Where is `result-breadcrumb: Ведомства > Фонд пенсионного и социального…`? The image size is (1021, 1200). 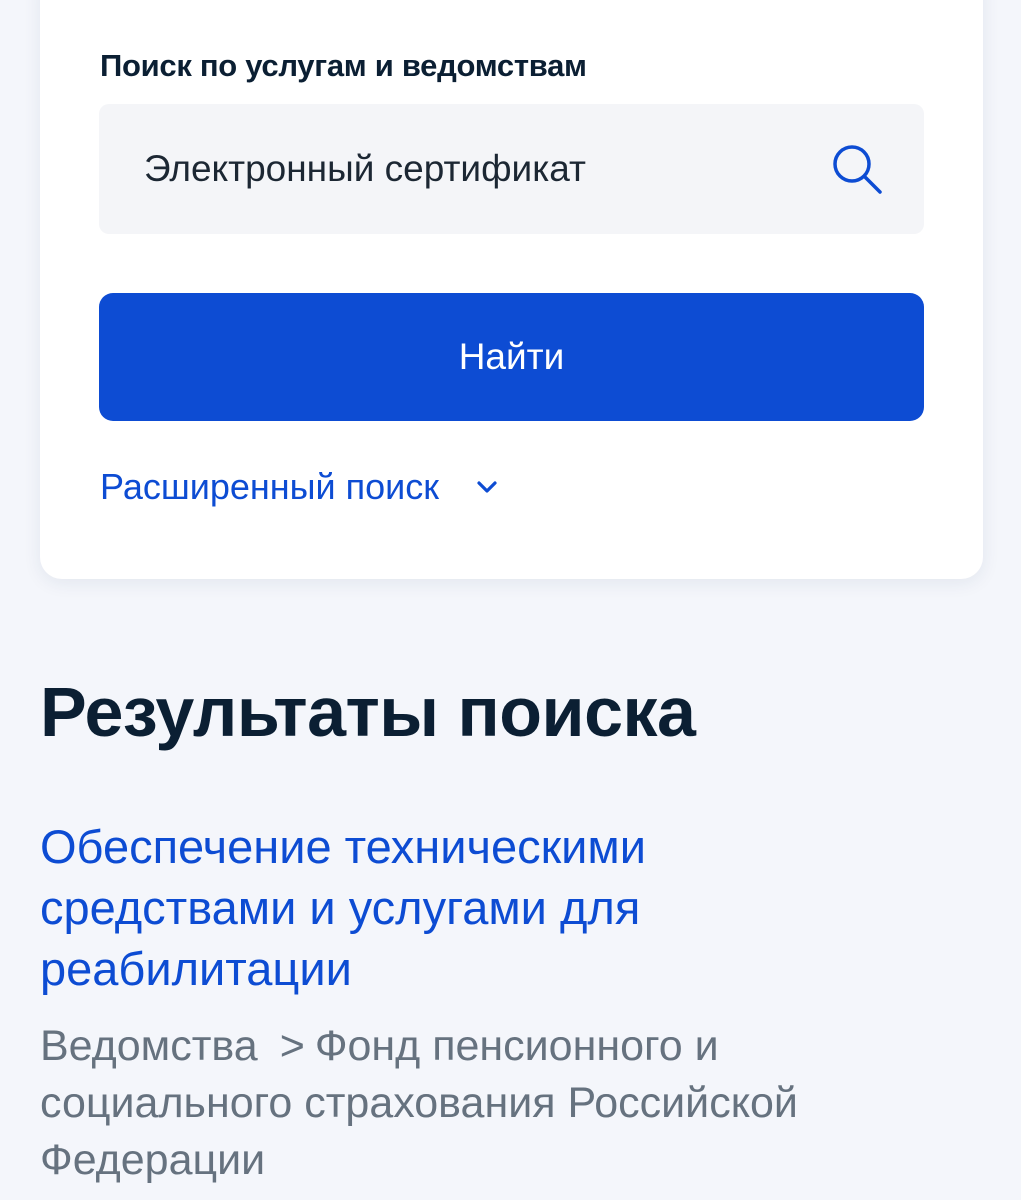 result-breadcrumb: Ведомства > Фонд пенсионного и социального… is located at coordinates (480, 1103).